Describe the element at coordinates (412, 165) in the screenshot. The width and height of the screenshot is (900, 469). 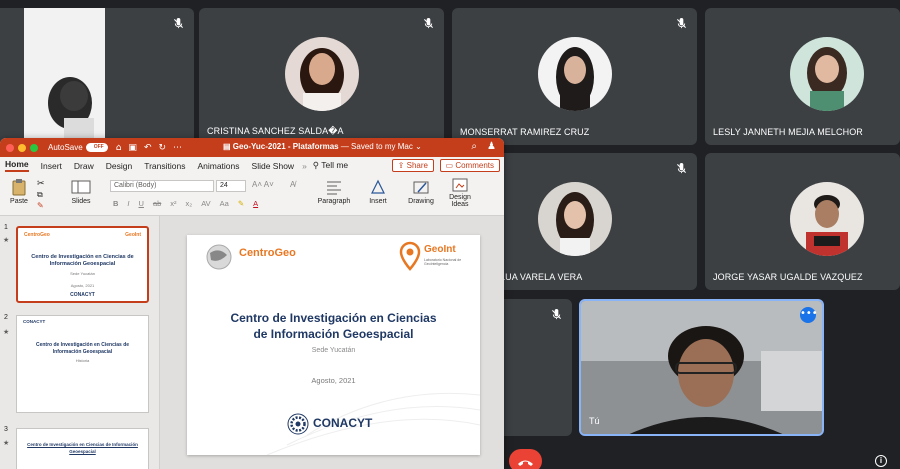
I see `share-button: ⇪ Share` at that location.